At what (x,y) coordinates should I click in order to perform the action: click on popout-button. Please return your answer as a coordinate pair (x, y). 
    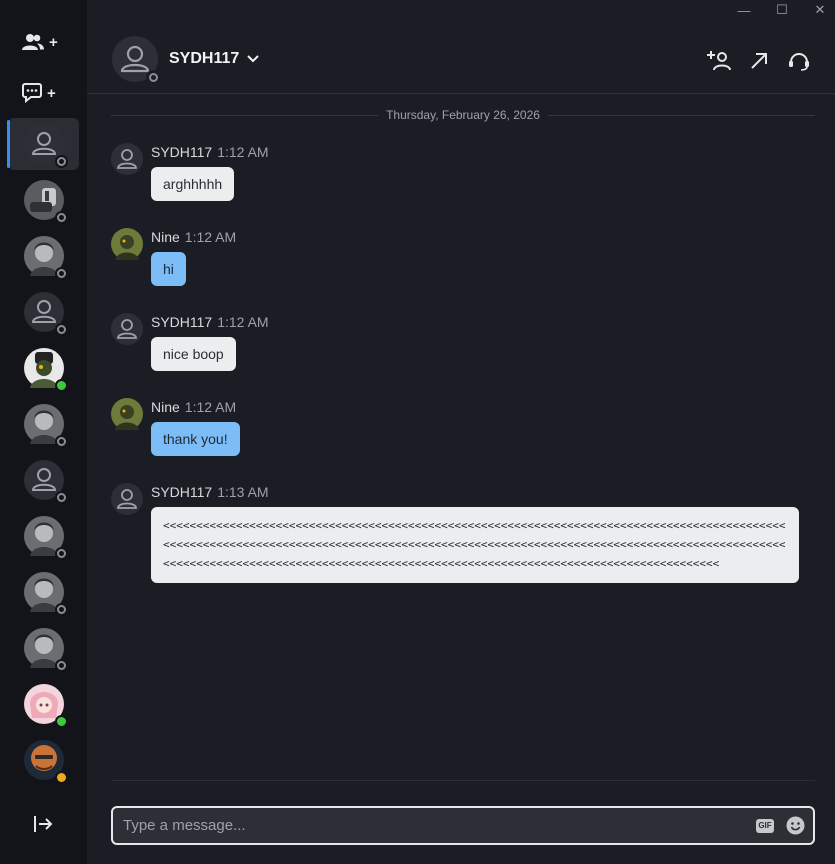
    Looking at the image, I should click on (759, 61).